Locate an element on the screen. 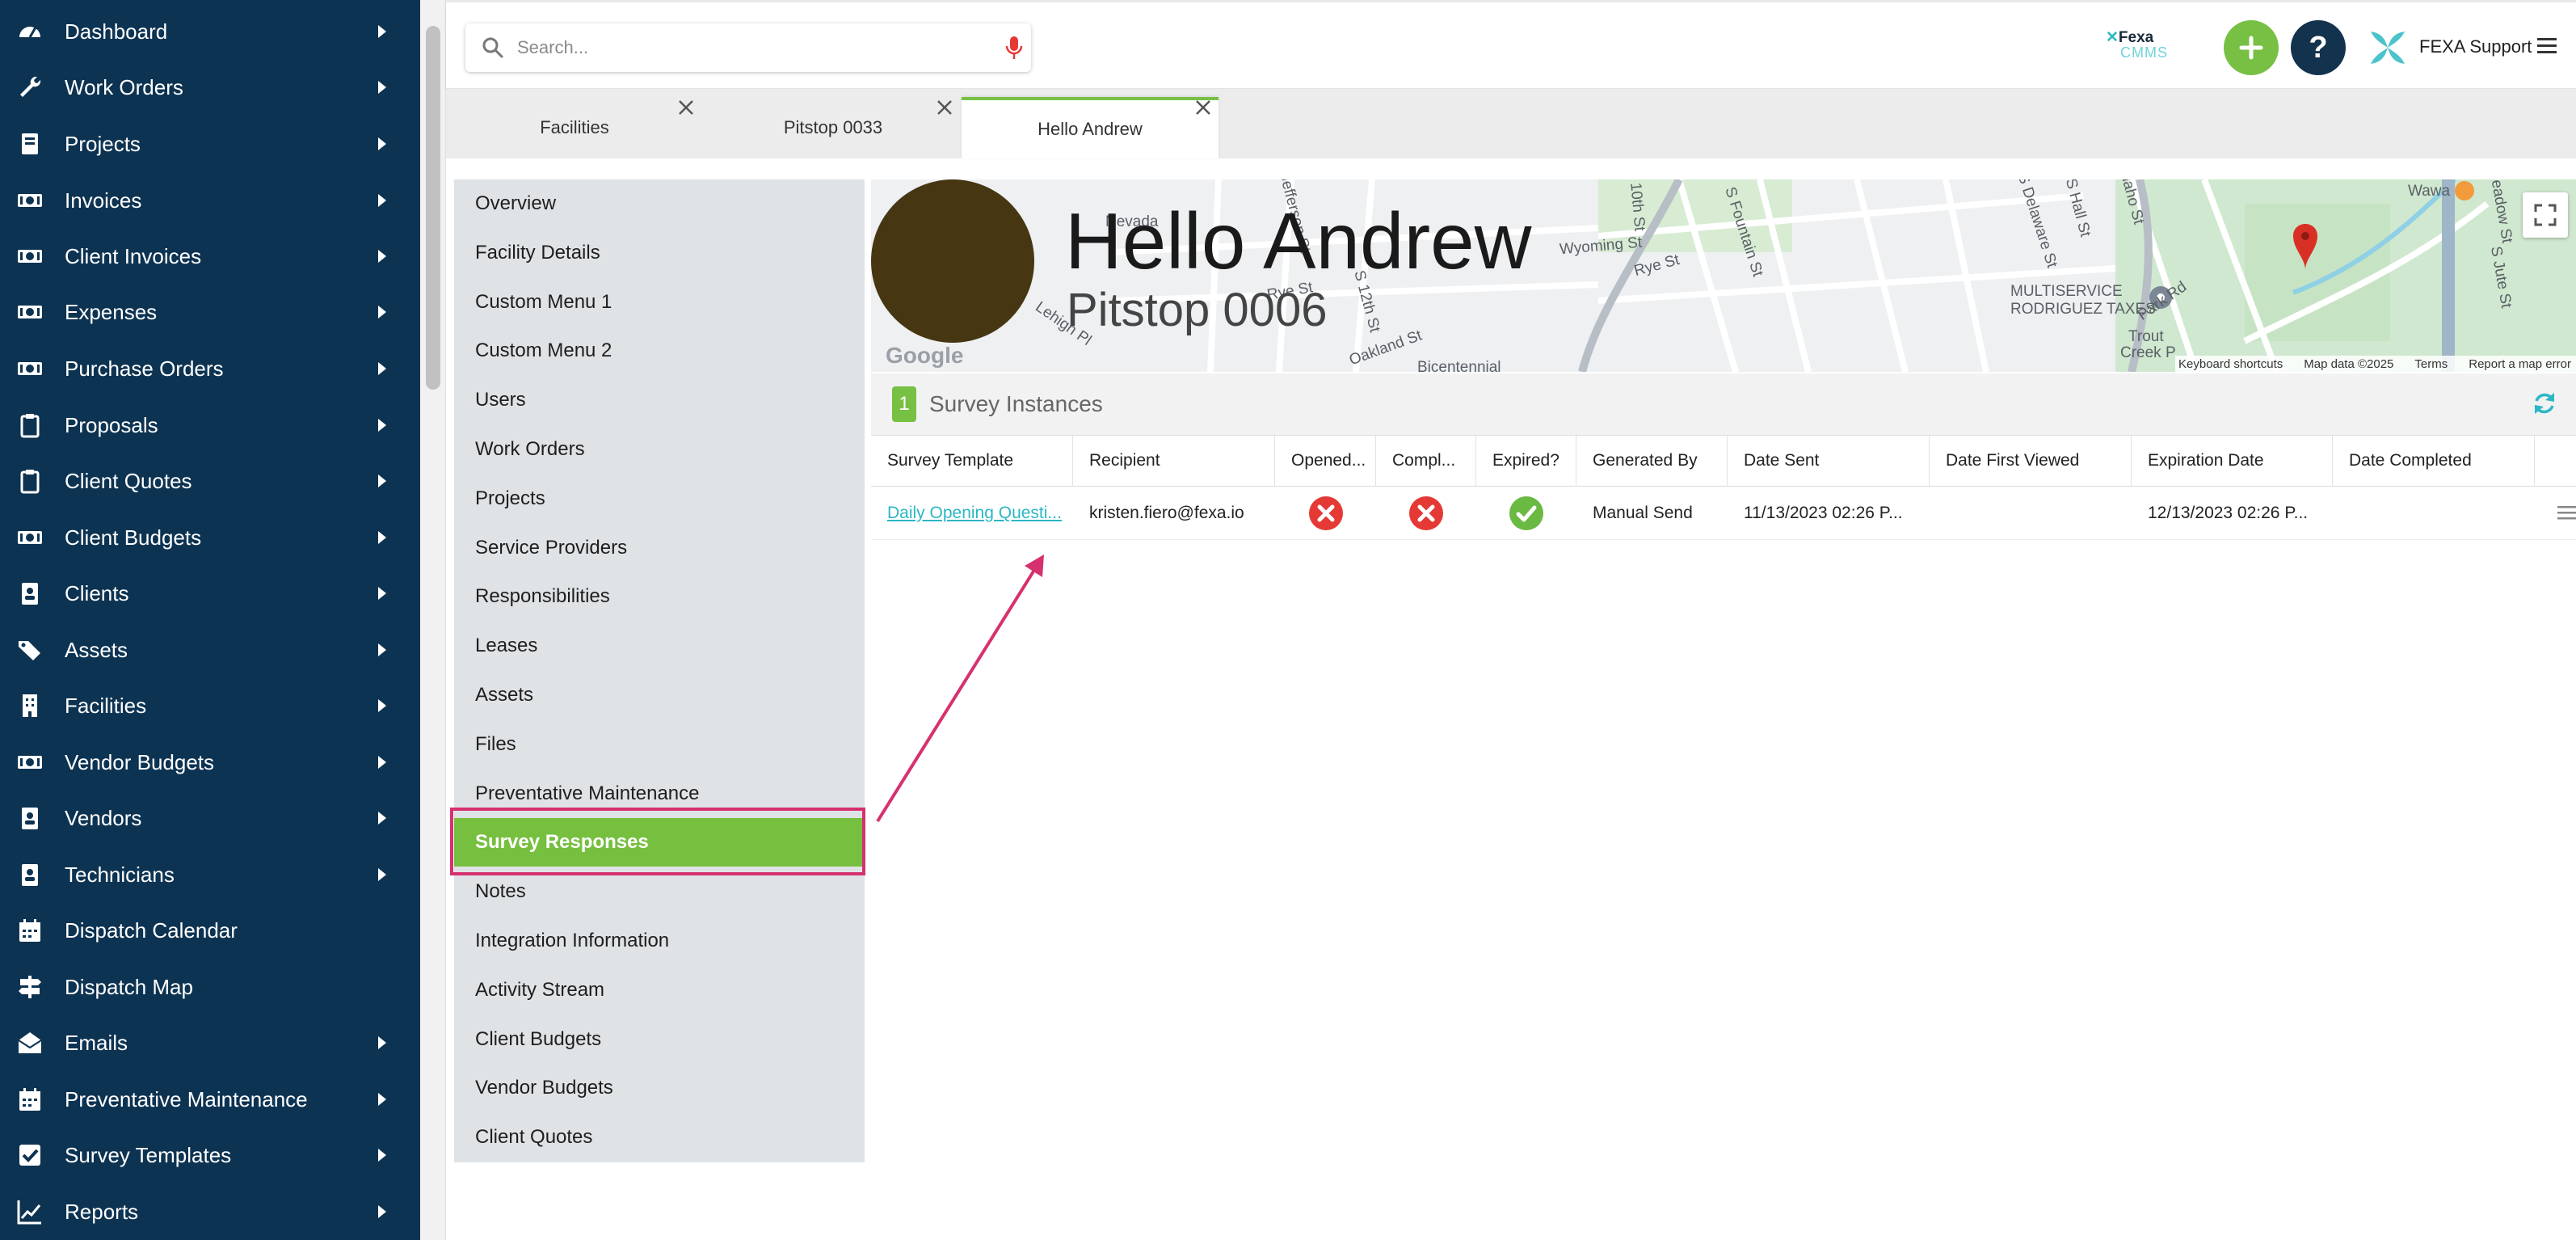 The height and width of the screenshot is (1240, 2576). facility-menu-item-work-orders: Work Orders is located at coordinates (659, 449).